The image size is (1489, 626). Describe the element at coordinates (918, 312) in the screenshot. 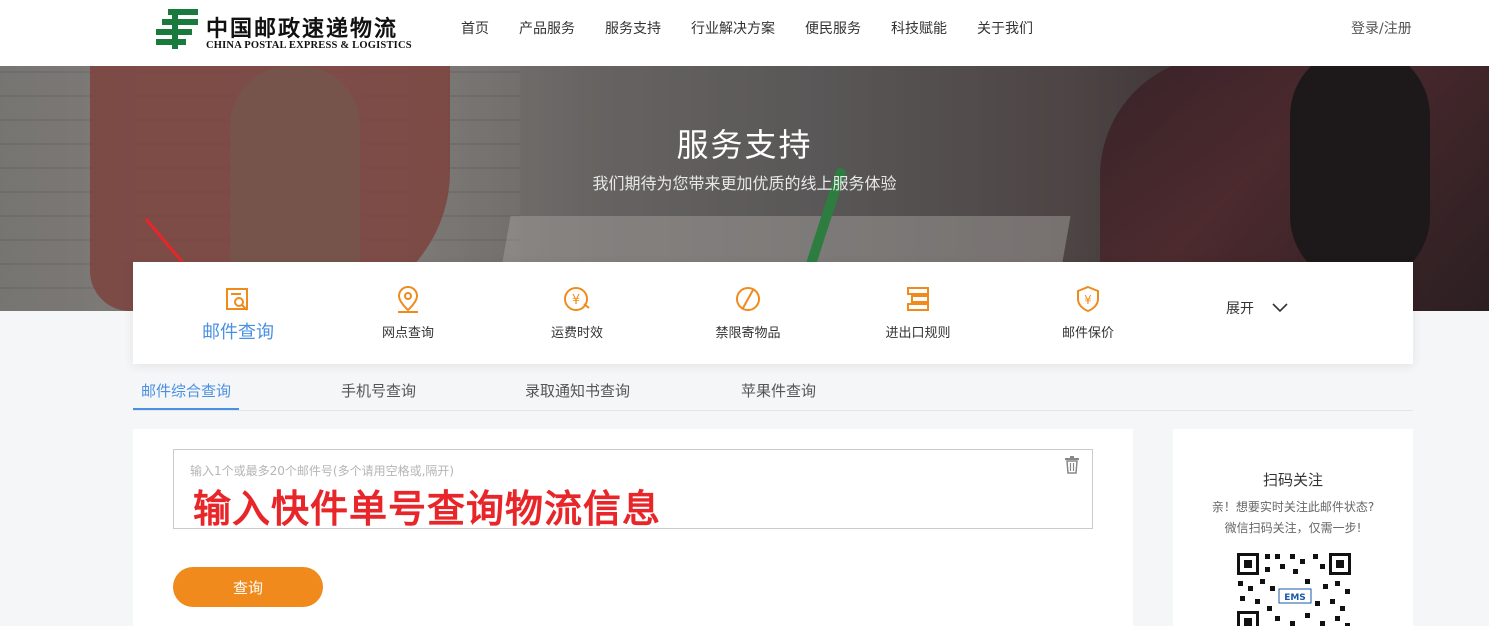

I see `service-import-export-rules: 进出口规则` at that location.